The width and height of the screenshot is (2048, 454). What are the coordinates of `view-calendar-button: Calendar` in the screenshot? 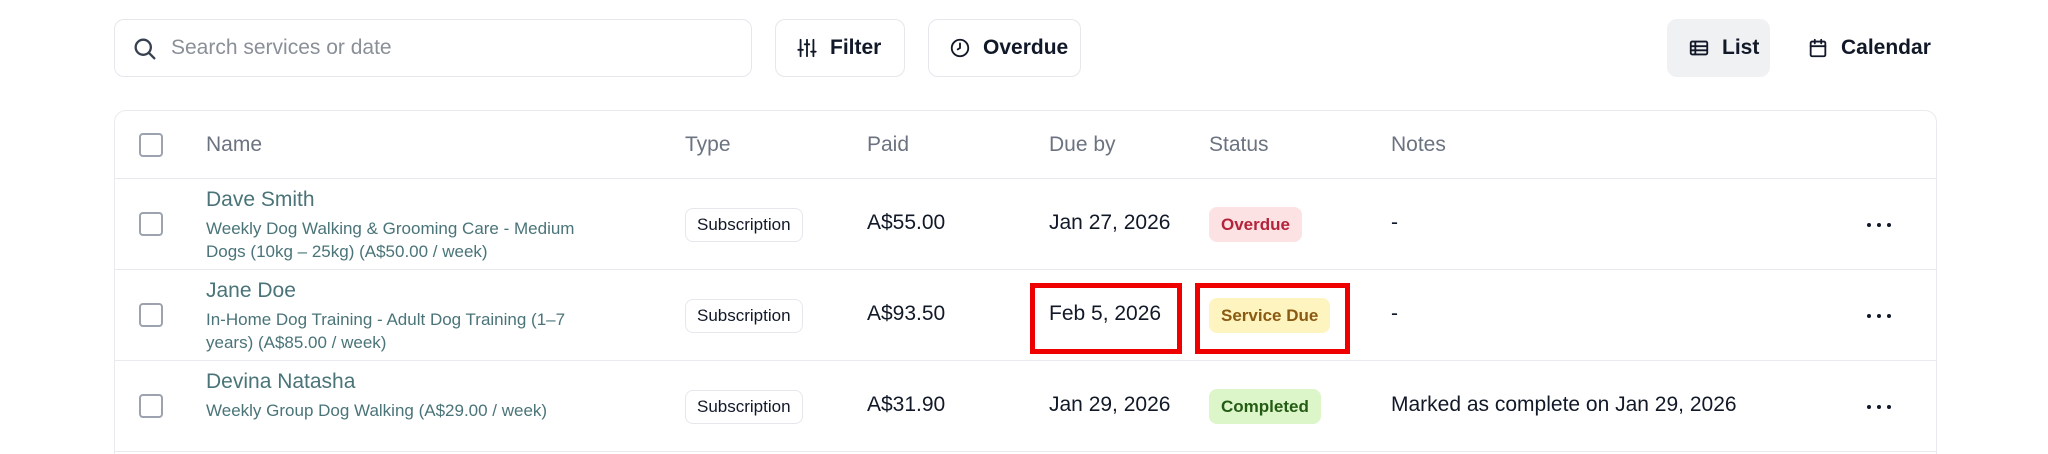 It's located at (1862, 48).